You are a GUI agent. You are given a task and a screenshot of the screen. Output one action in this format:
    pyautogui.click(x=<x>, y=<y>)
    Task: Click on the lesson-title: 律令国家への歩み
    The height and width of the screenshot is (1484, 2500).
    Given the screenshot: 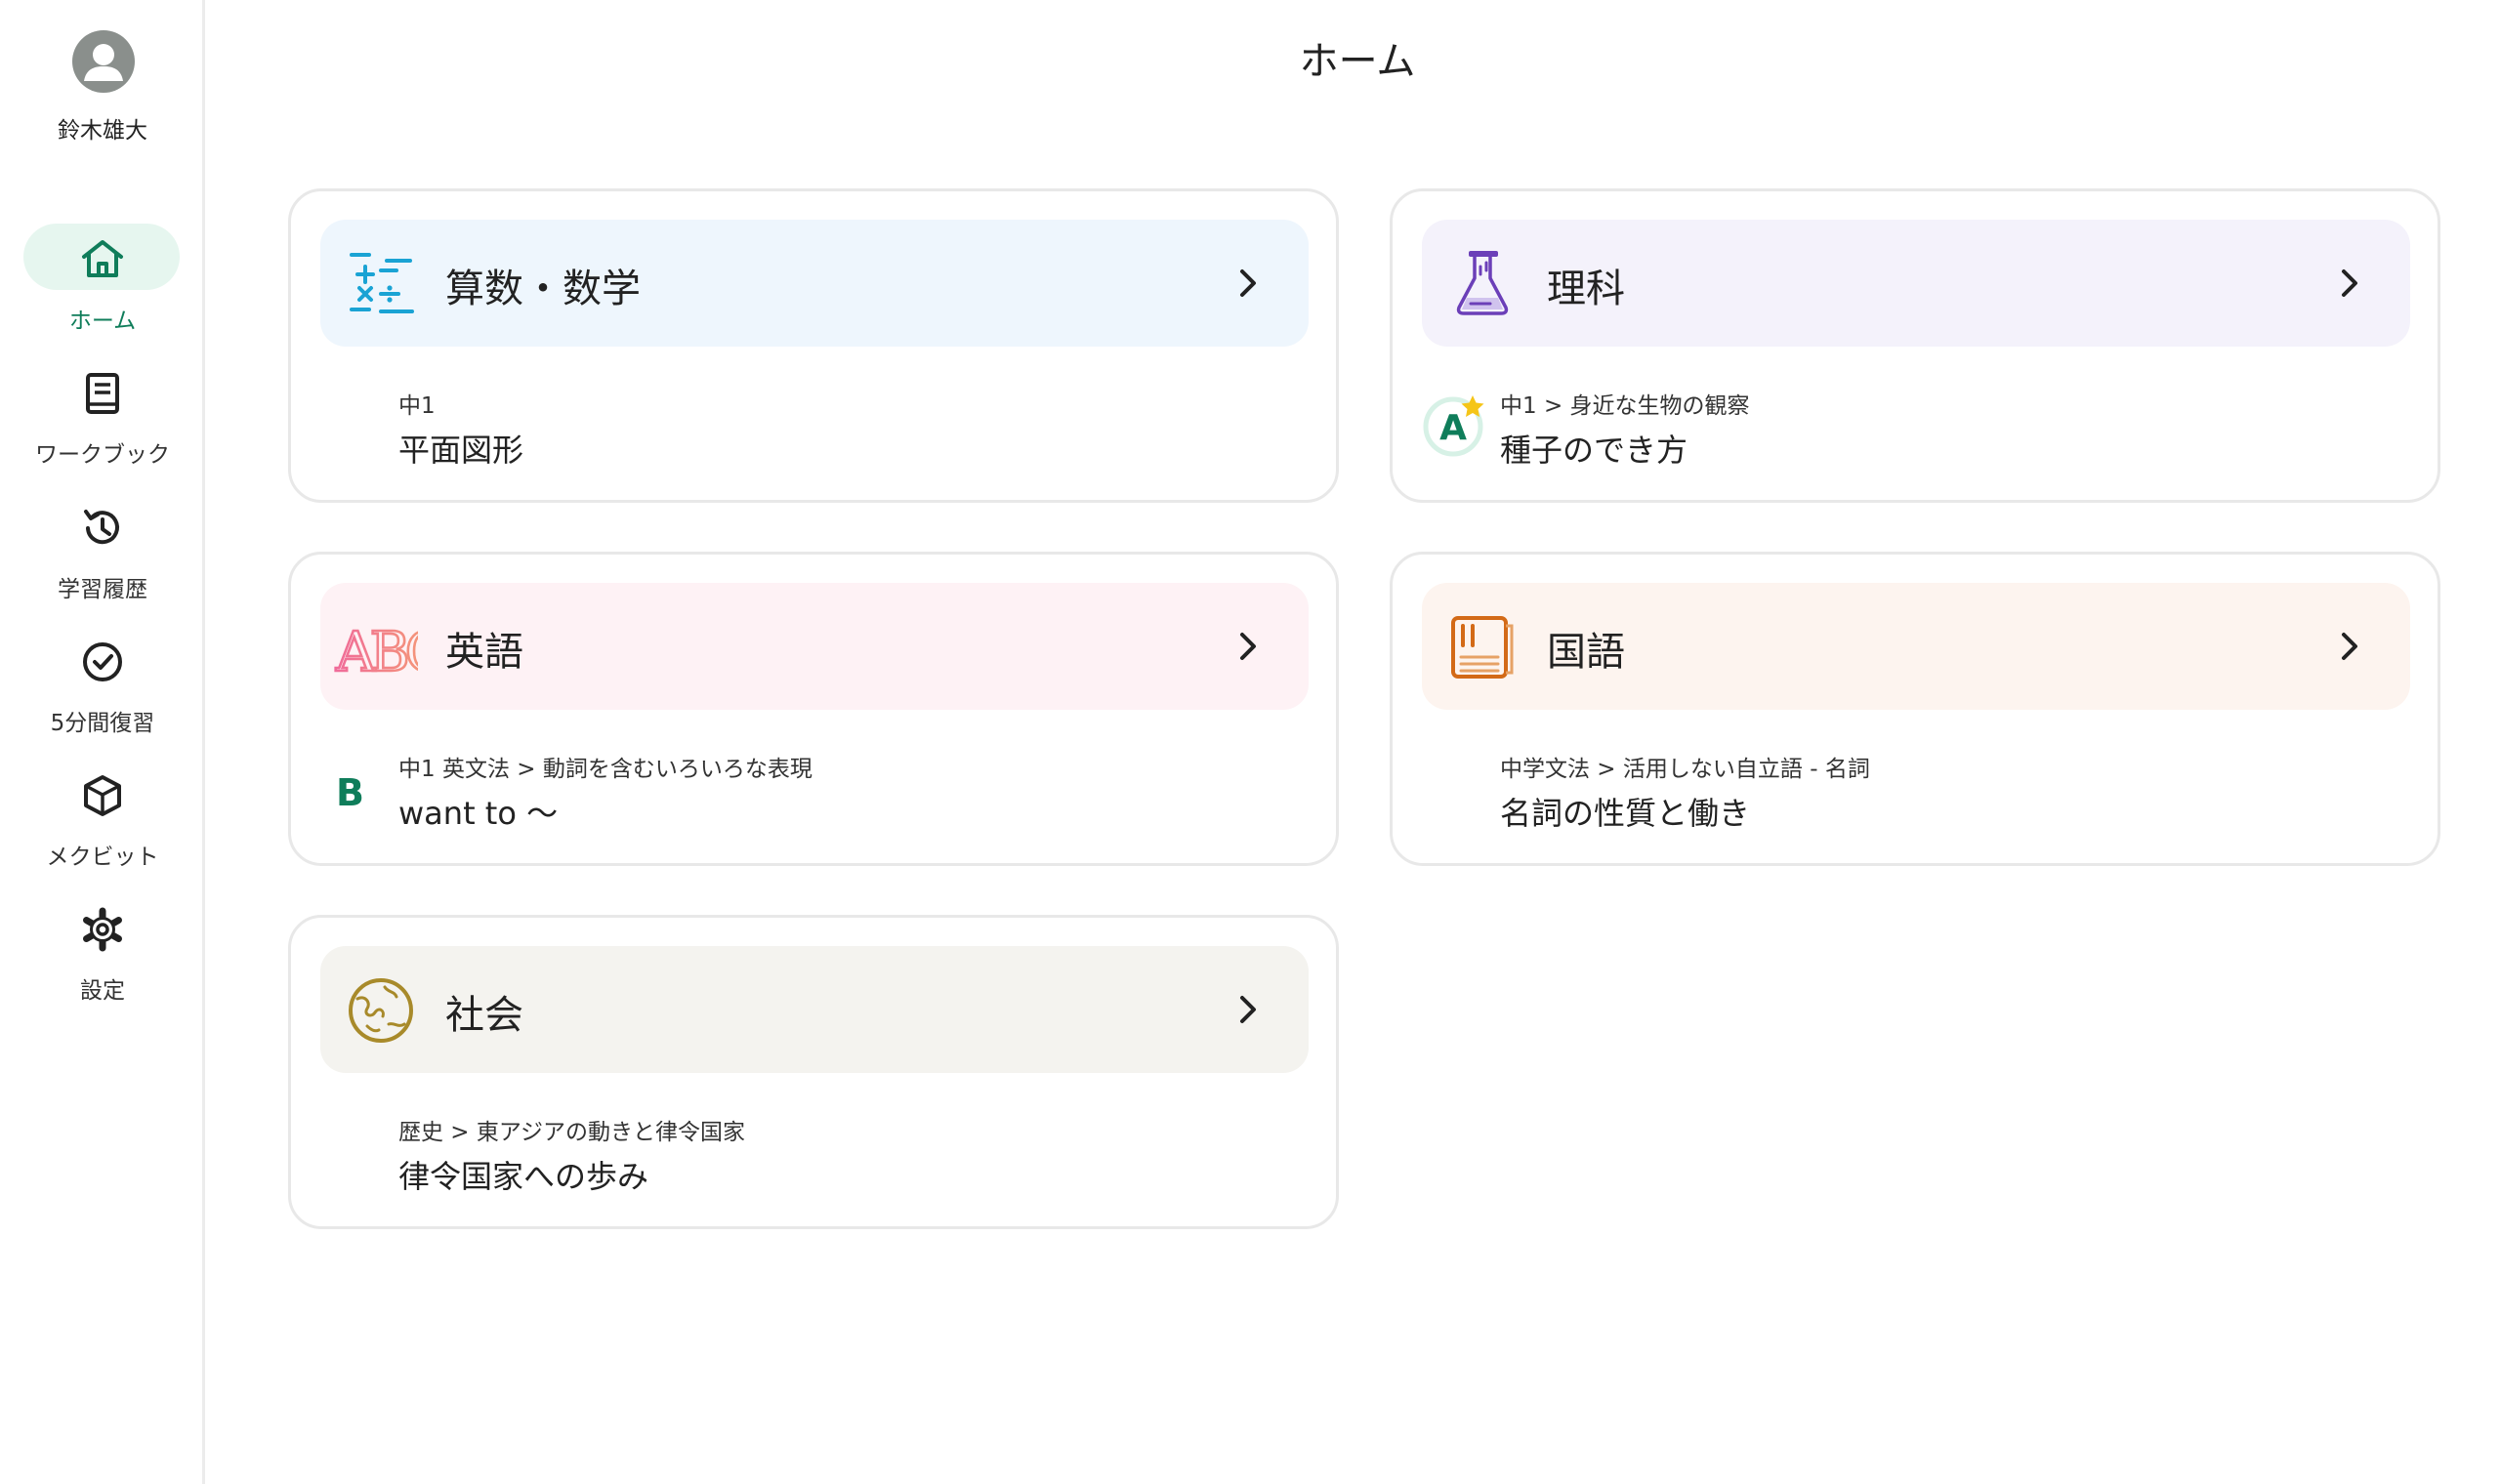 What is the action you would take?
    pyautogui.click(x=523, y=1175)
    